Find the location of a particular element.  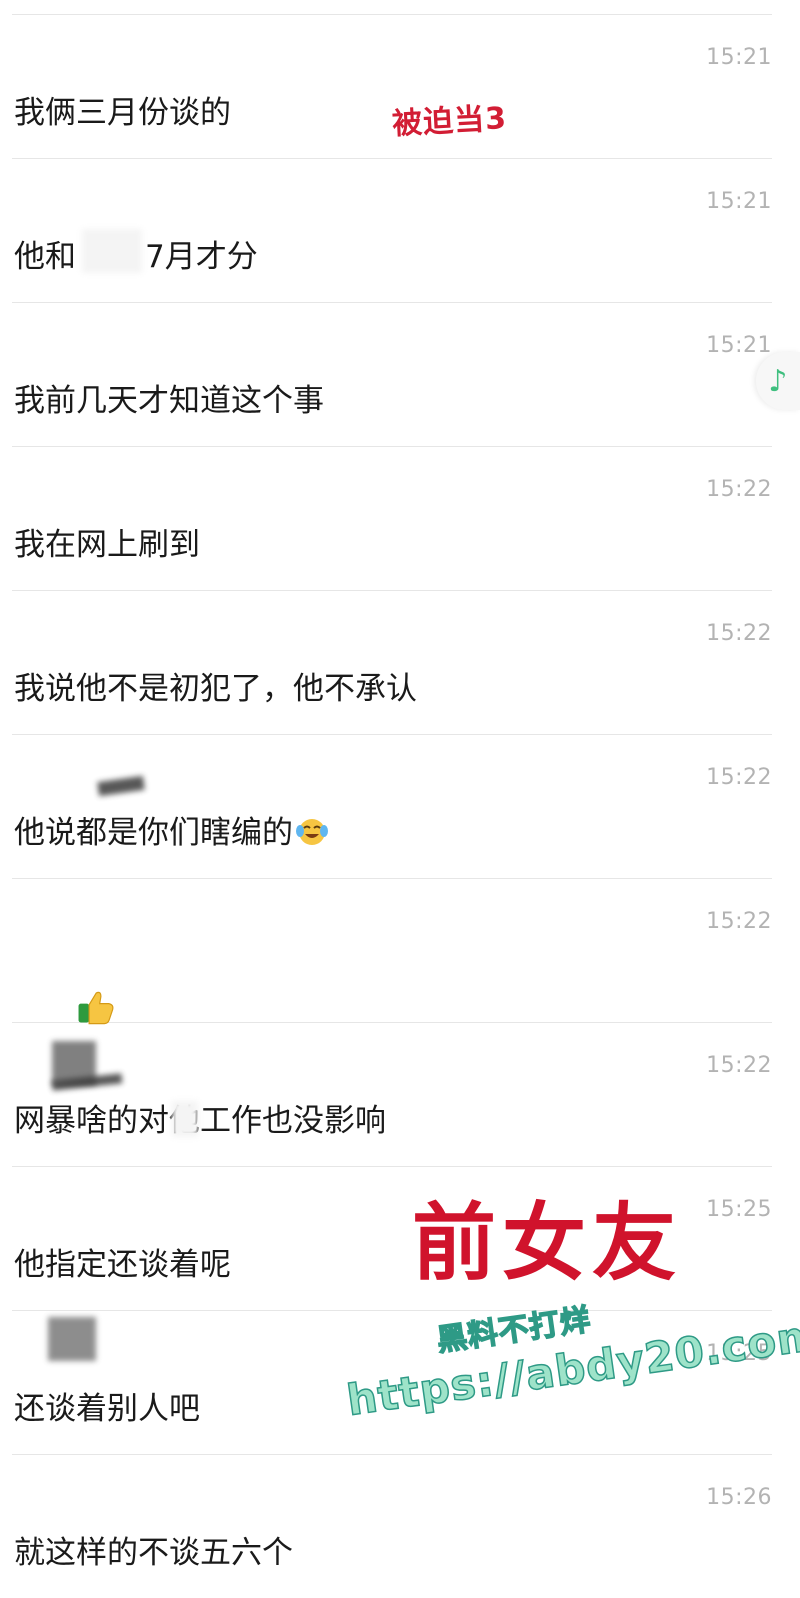

message-item: 15:22 他说都是你们瞎编的 is located at coordinates (392, 807).